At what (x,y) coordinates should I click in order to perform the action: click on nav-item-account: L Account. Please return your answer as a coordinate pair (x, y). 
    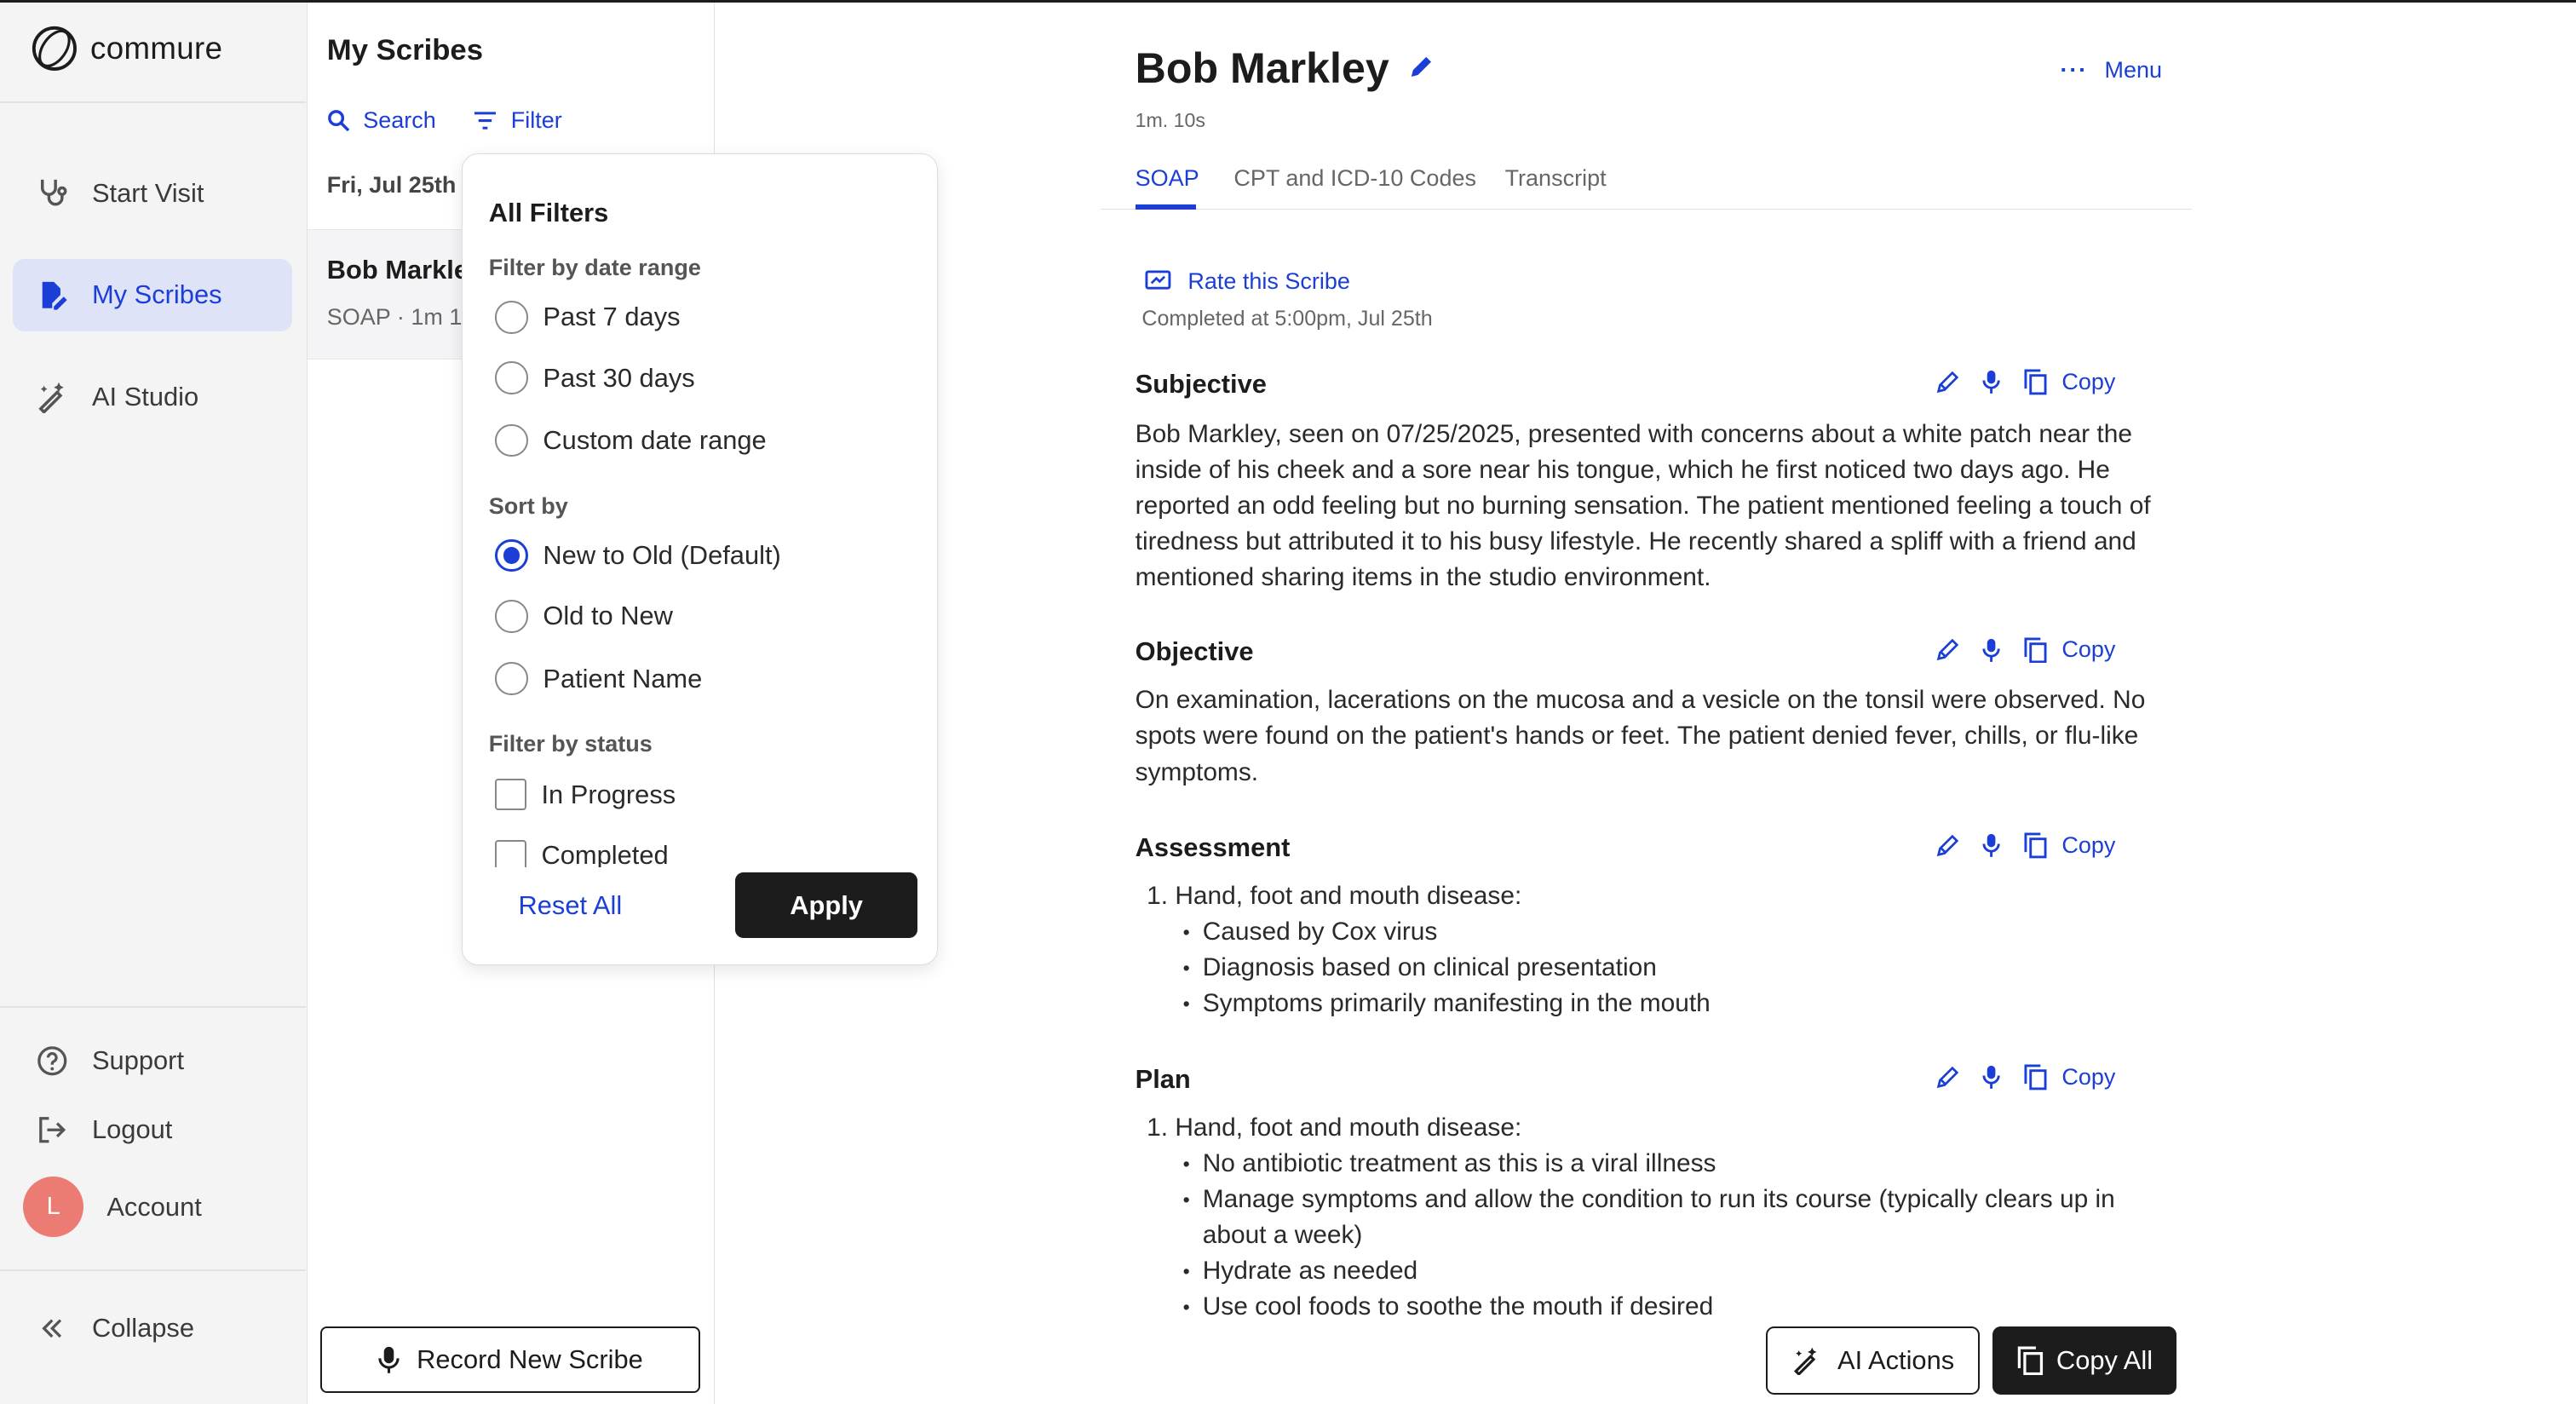
    Looking at the image, I should click on (153, 1207).